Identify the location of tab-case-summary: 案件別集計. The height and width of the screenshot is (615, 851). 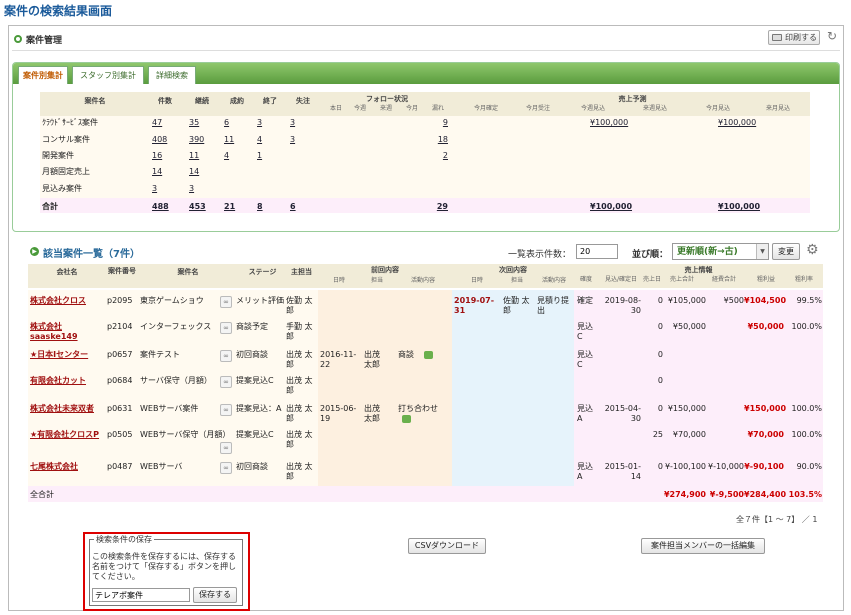
(43, 75).